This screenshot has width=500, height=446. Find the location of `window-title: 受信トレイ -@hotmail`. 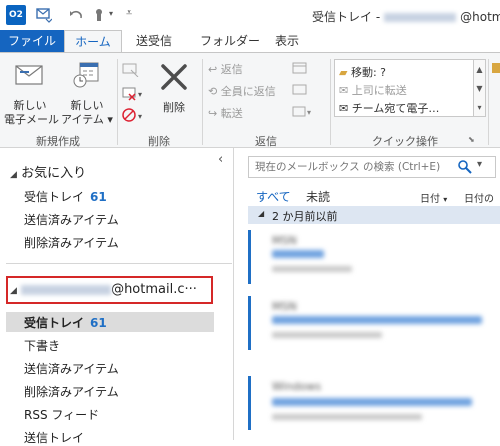

window-title: 受信トレイ -@hotmail is located at coordinates (406, 17).